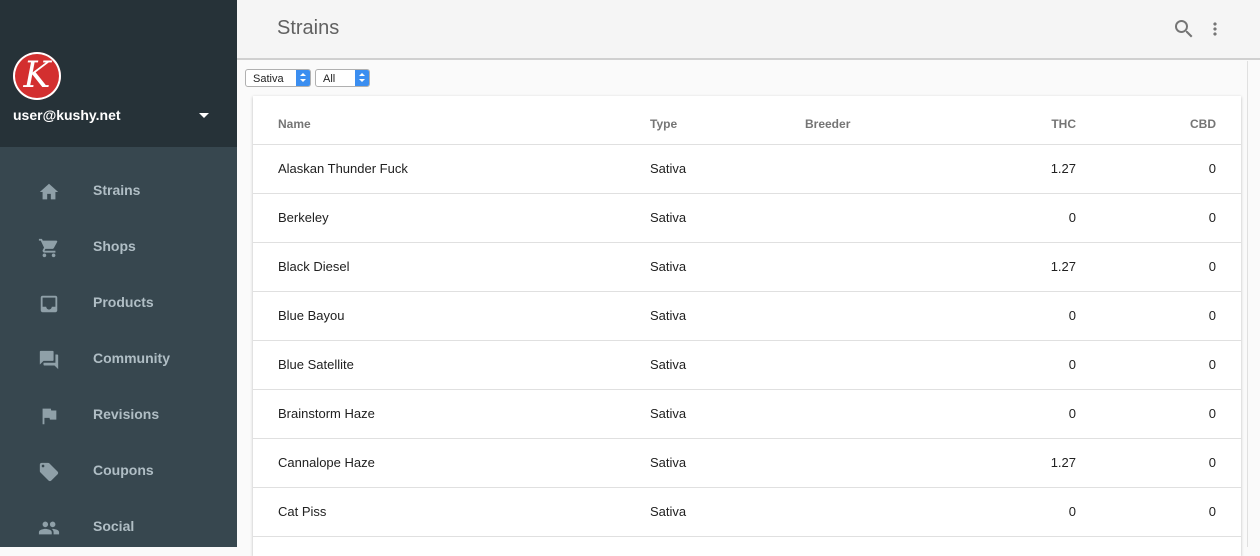 This screenshot has width=1260, height=556. I want to click on sidebar-item-community: Community, so click(118, 359).